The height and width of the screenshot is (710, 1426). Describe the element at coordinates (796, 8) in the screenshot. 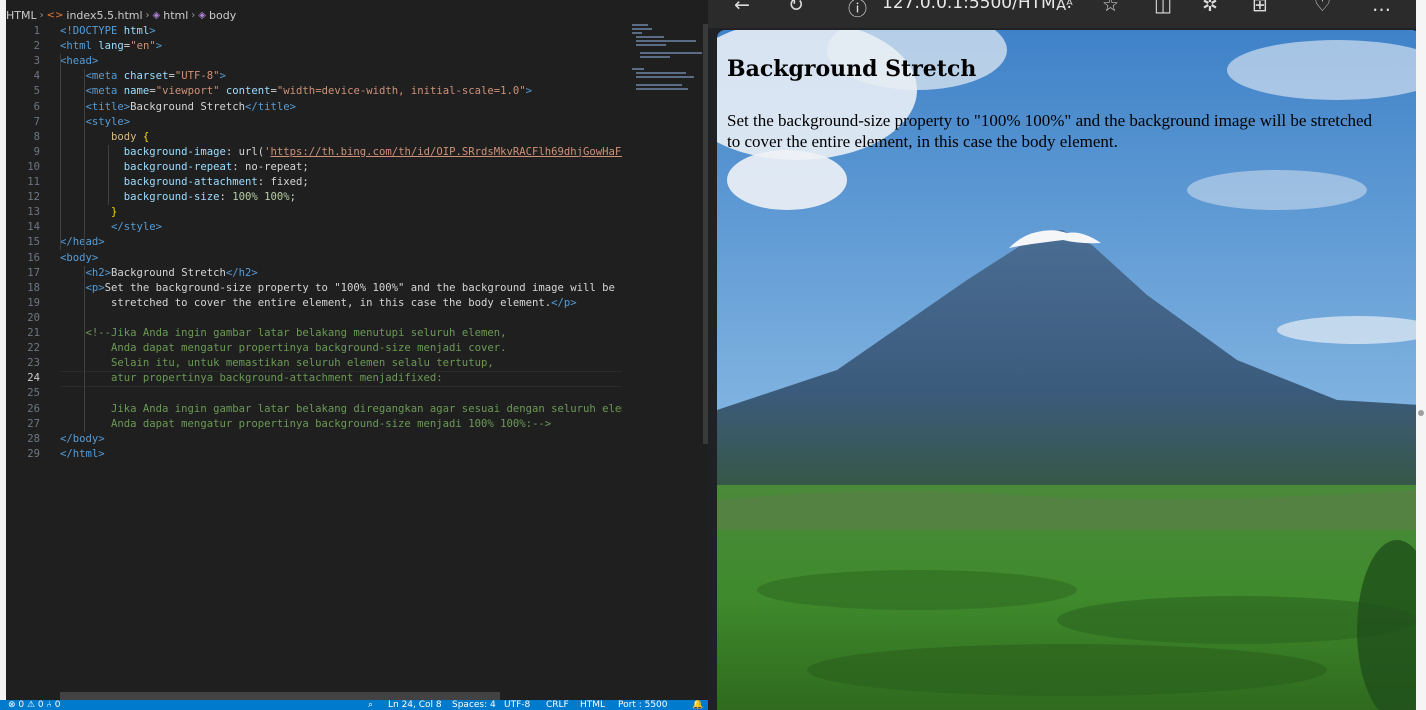

I see `refresh-icon: ↻` at that location.